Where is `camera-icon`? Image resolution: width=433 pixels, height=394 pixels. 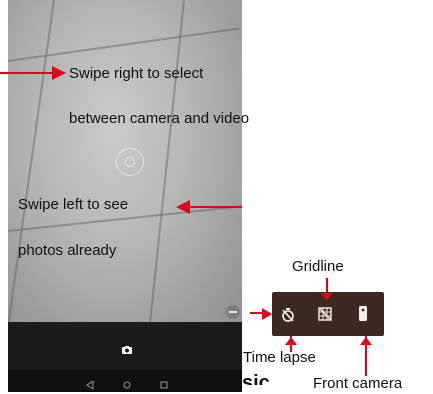 camera-icon is located at coordinates (127, 348).